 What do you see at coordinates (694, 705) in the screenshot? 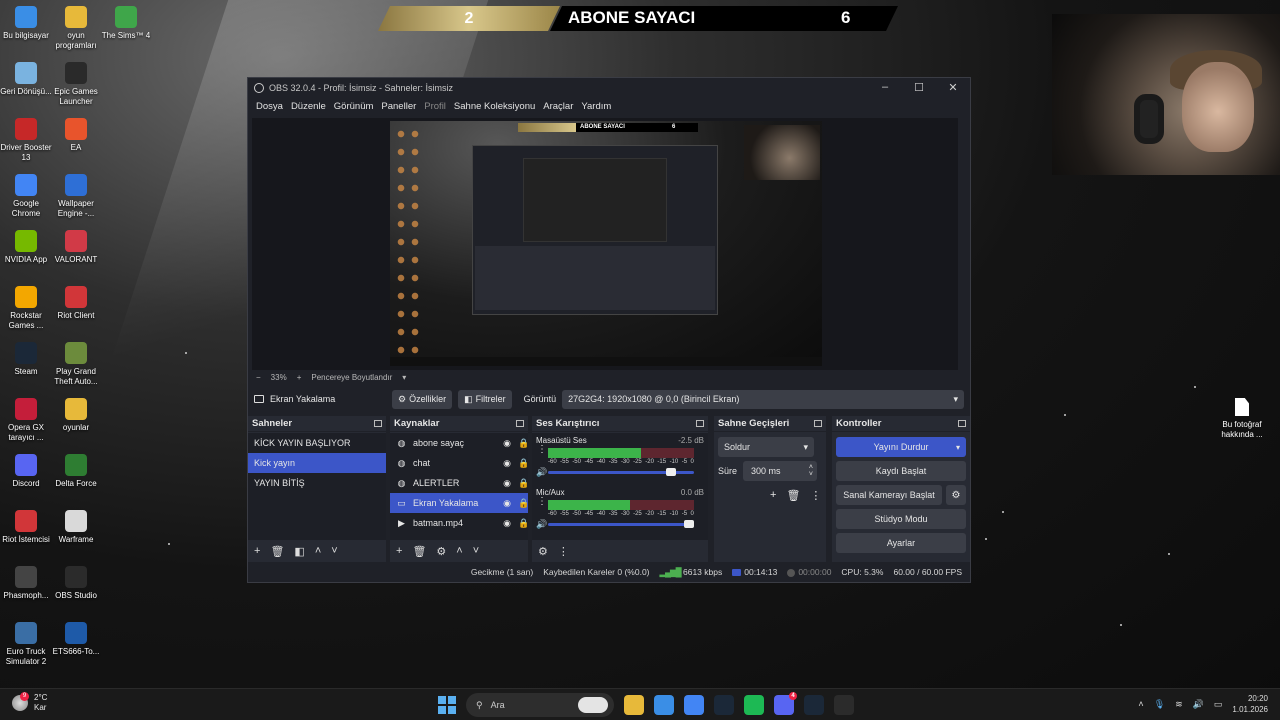
I see `chrome-icon` at bounding box center [694, 705].